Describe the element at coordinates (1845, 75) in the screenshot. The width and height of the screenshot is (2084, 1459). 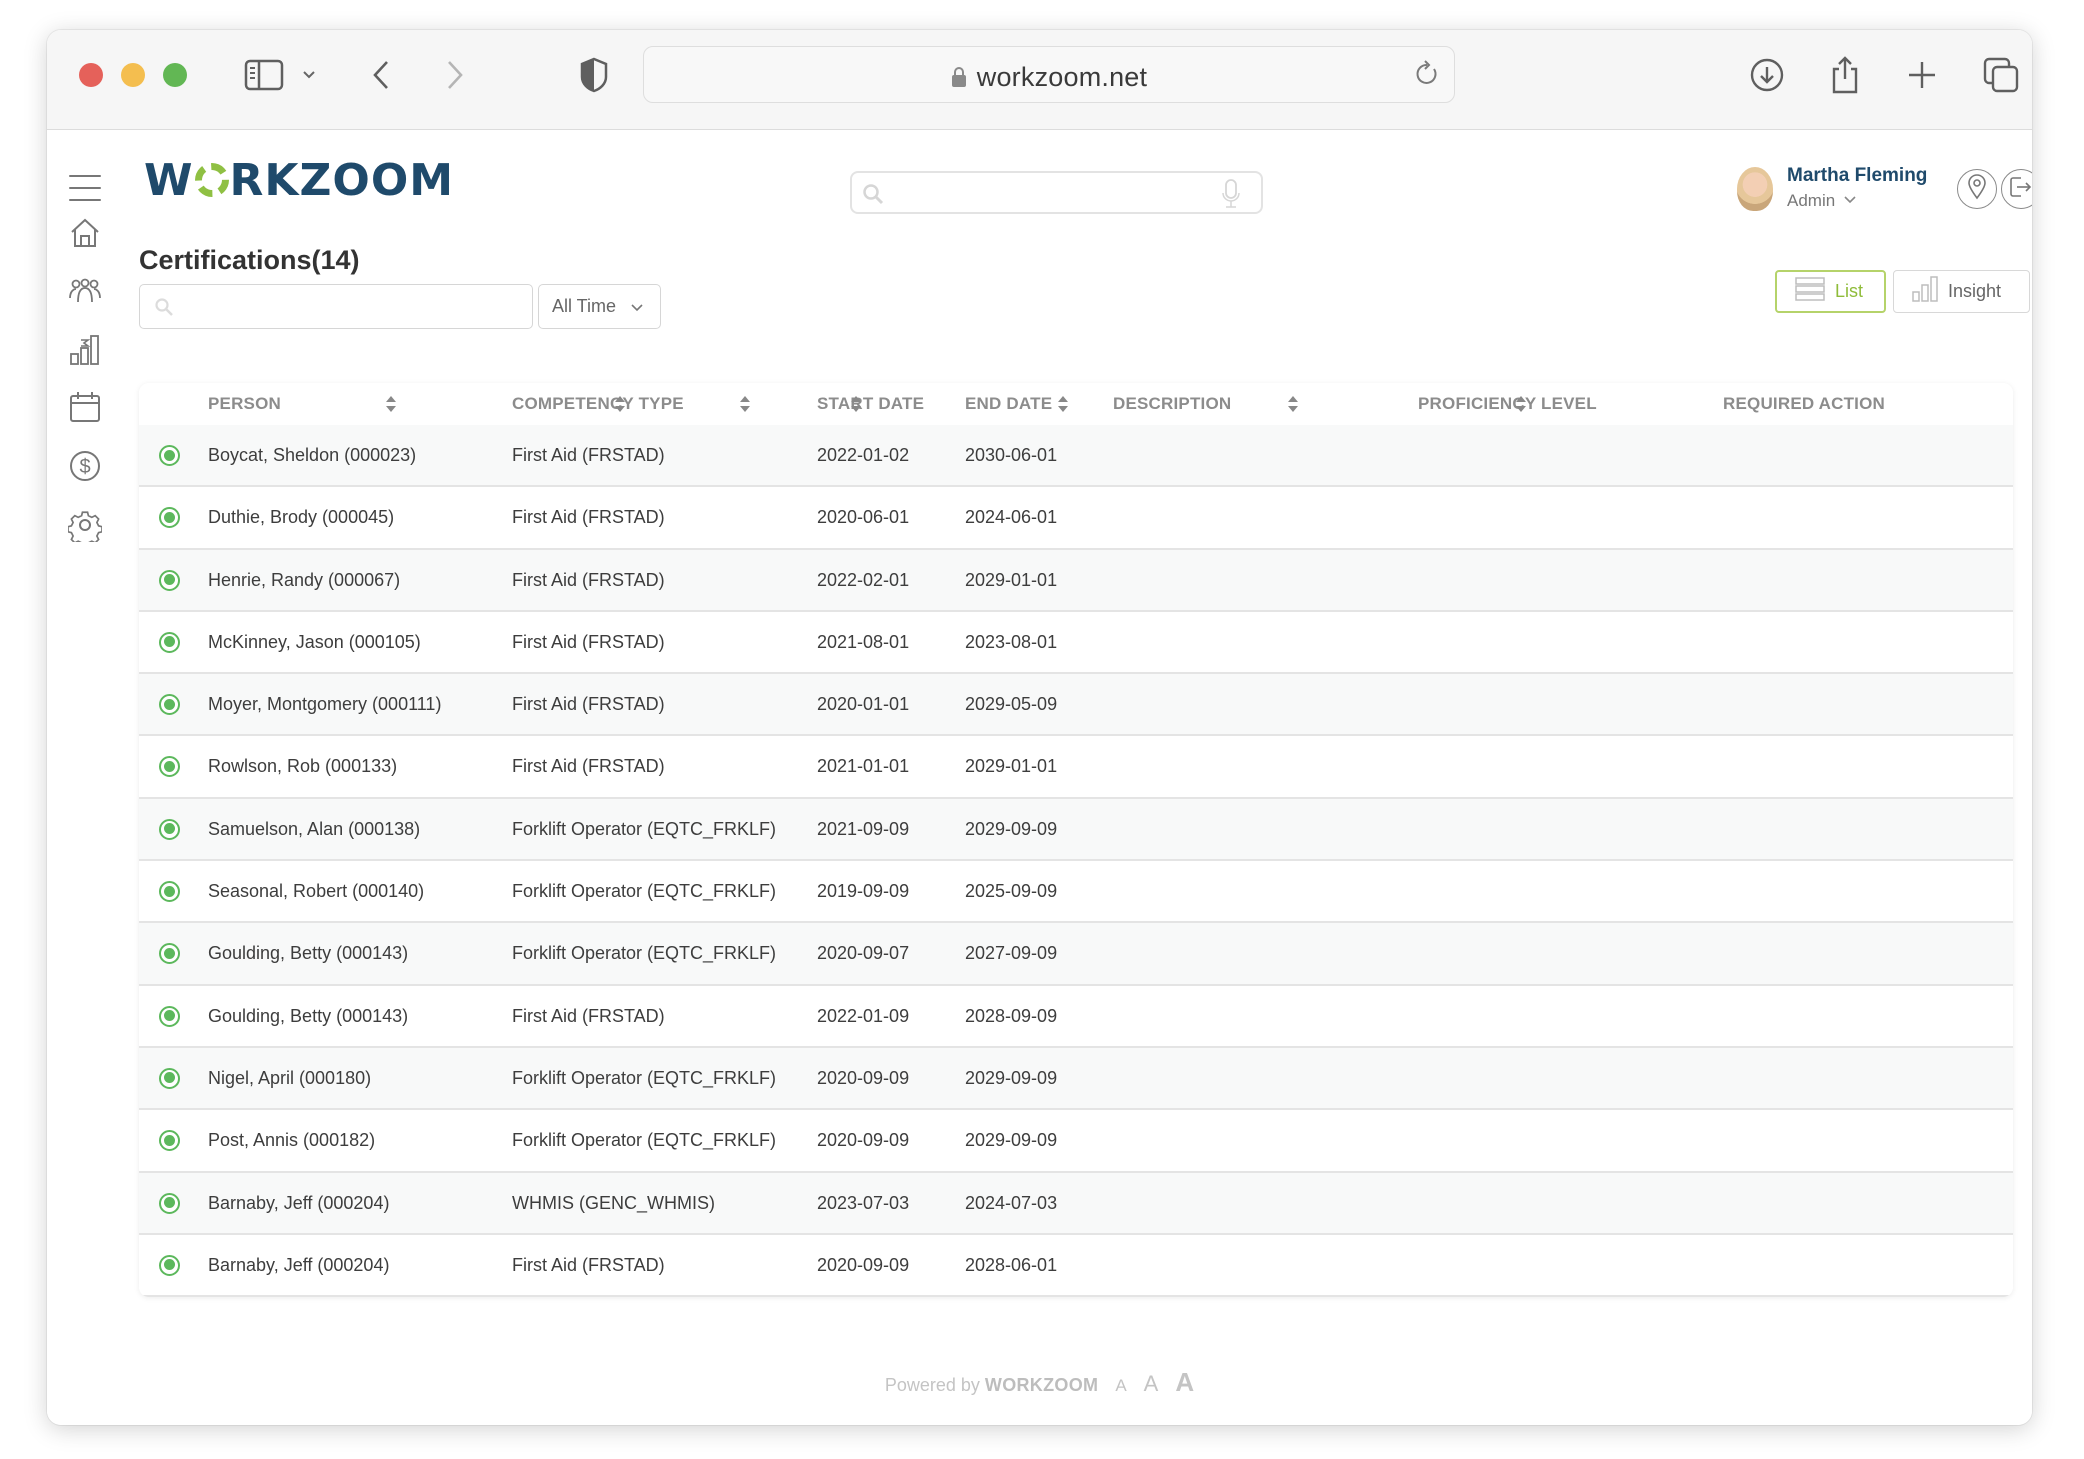
I see `share-icon` at that location.